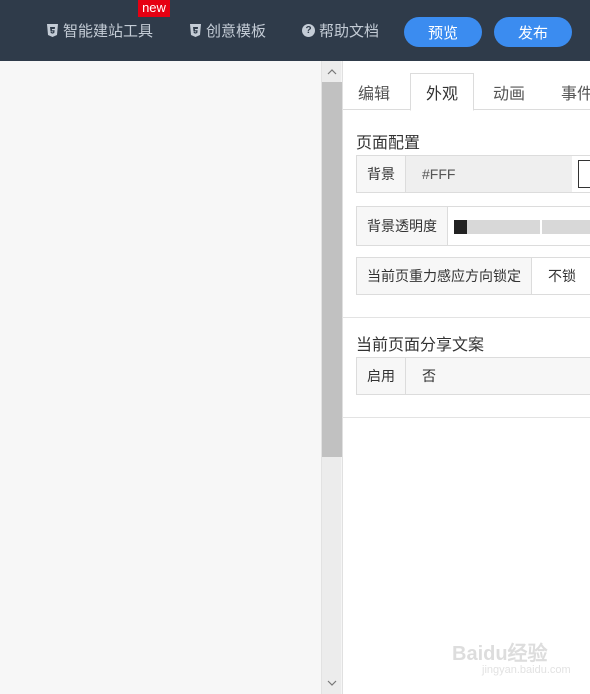  What do you see at coordinates (381, 376) in the screenshot?
I see `share-enable-label: 启用` at bounding box center [381, 376].